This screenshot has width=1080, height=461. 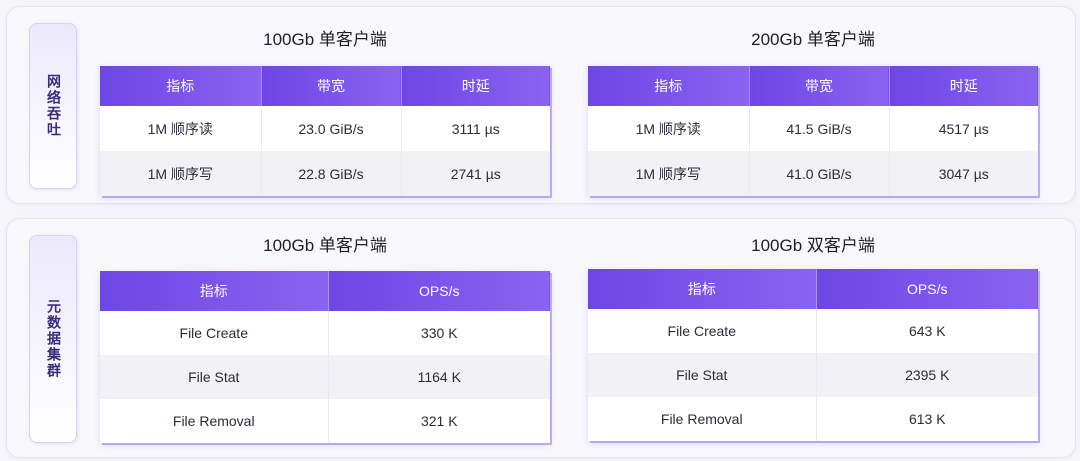 What do you see at coordinates (475, 173) in the screenshot?
I see `table-cell: 2741 µs` at bounding box center [475, 173].